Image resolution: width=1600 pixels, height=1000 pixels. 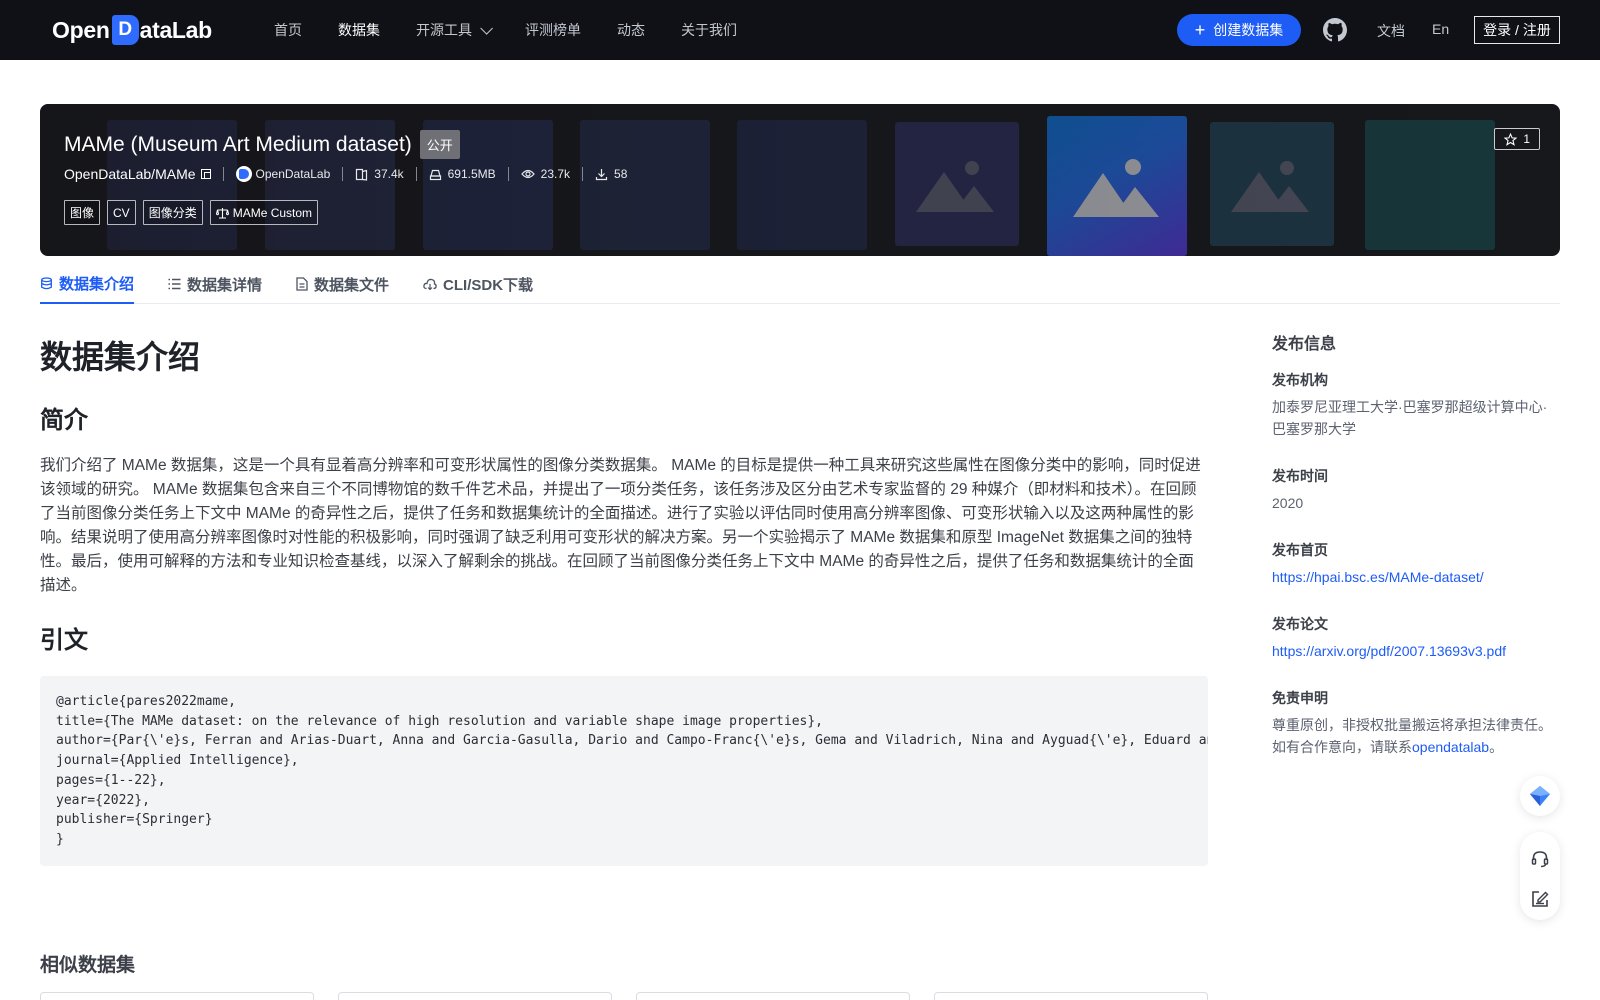 What do you see at coordinates (435, 174) in the screenshot?
I see `disk-icon` at bounding box center [435, 174].